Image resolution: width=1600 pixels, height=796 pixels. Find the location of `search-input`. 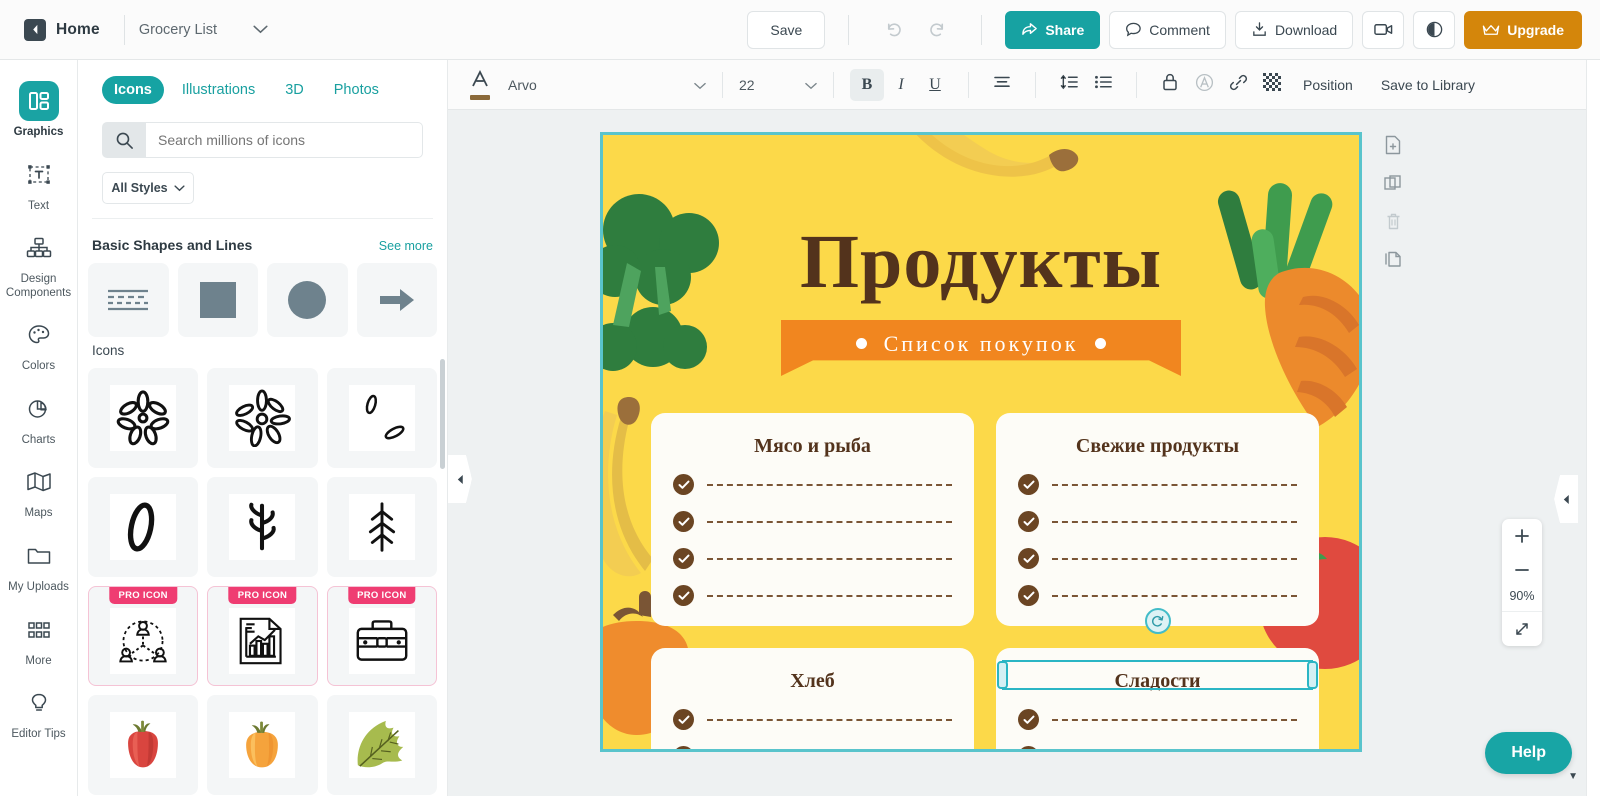

search-input is located at coordinates (284, 140).